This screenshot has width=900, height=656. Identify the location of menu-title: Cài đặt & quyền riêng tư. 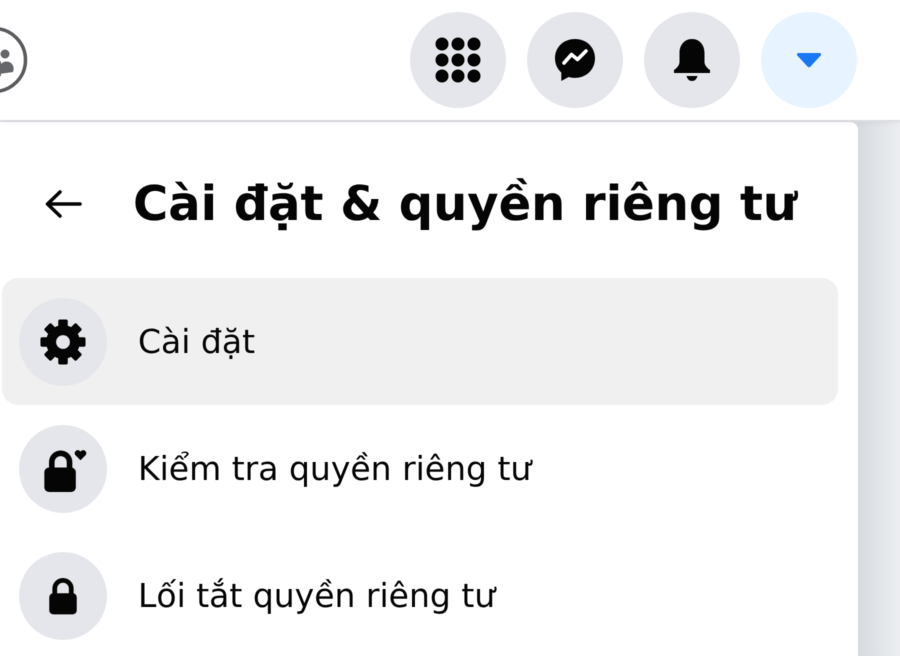
(465, 204).